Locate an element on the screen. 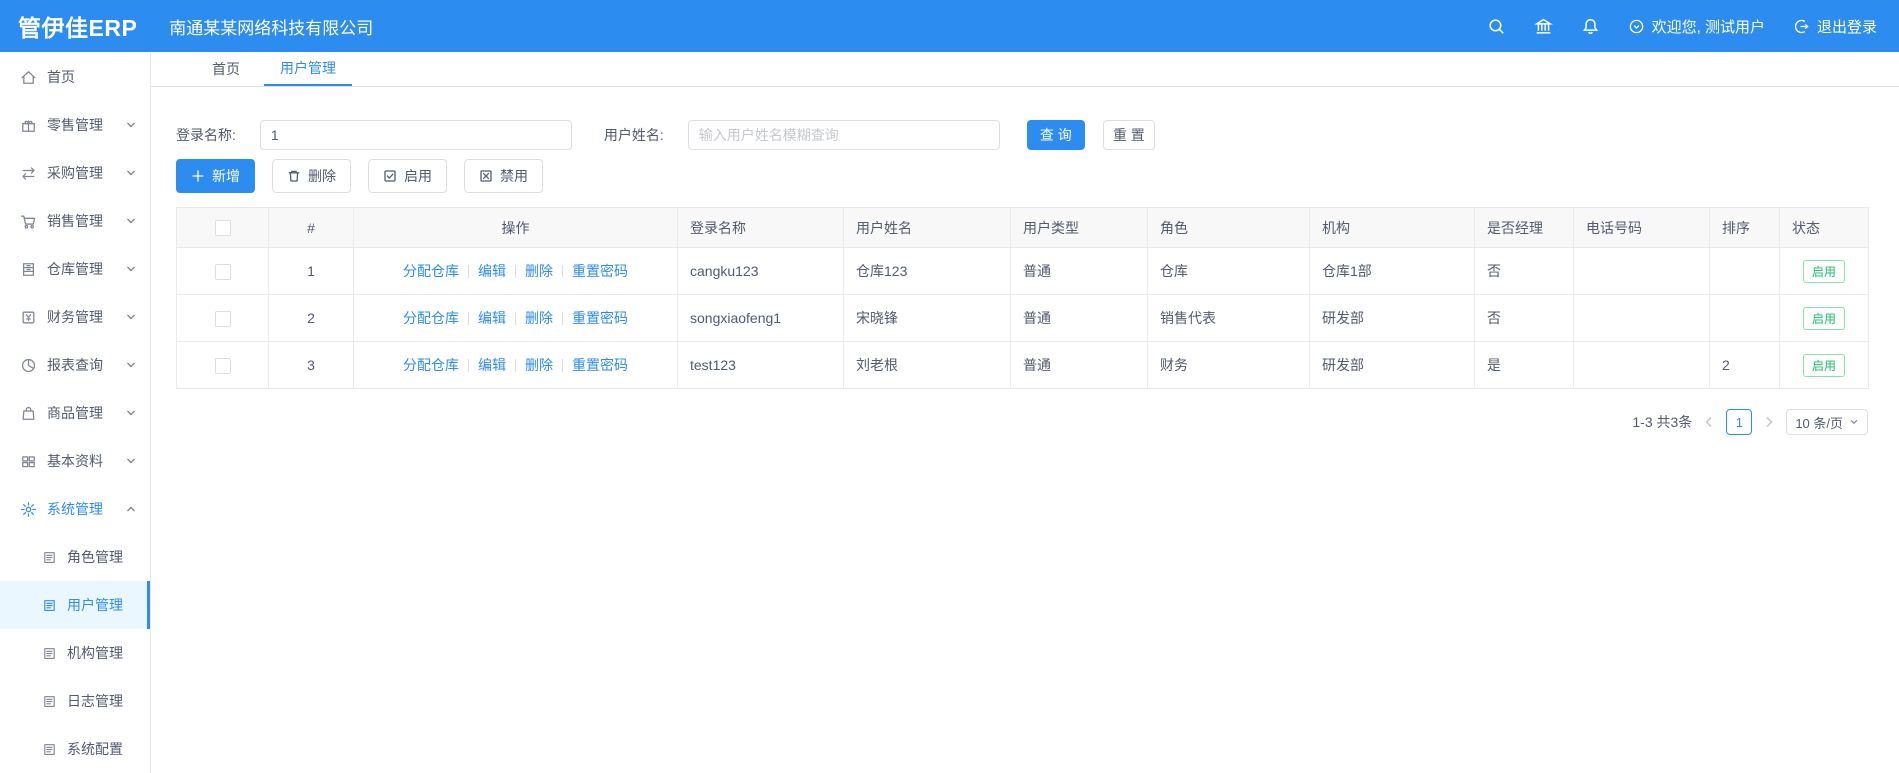  sidebar-item-label: 系统管理 is located at coordinates (75, 509).